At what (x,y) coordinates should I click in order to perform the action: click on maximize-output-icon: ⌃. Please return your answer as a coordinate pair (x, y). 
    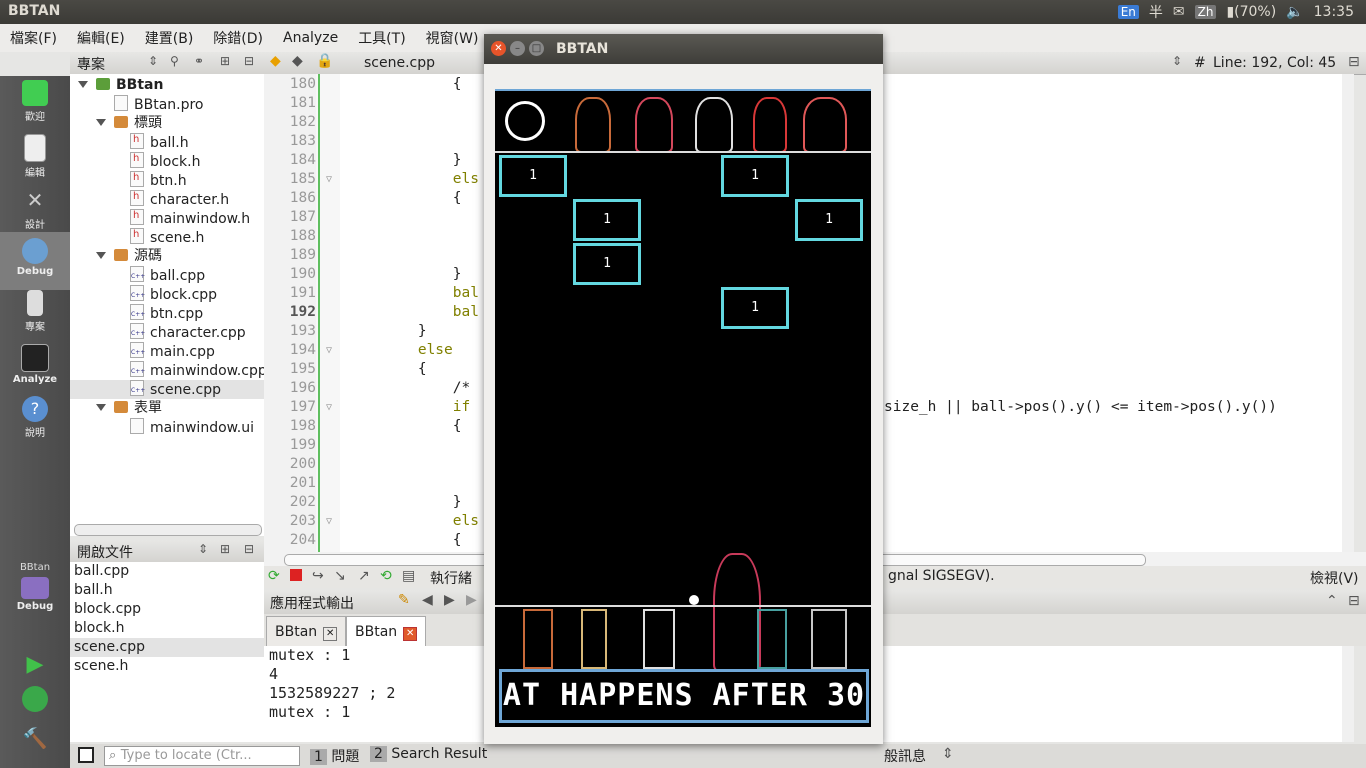
    Looking at the image, I should click on (1332, 601).